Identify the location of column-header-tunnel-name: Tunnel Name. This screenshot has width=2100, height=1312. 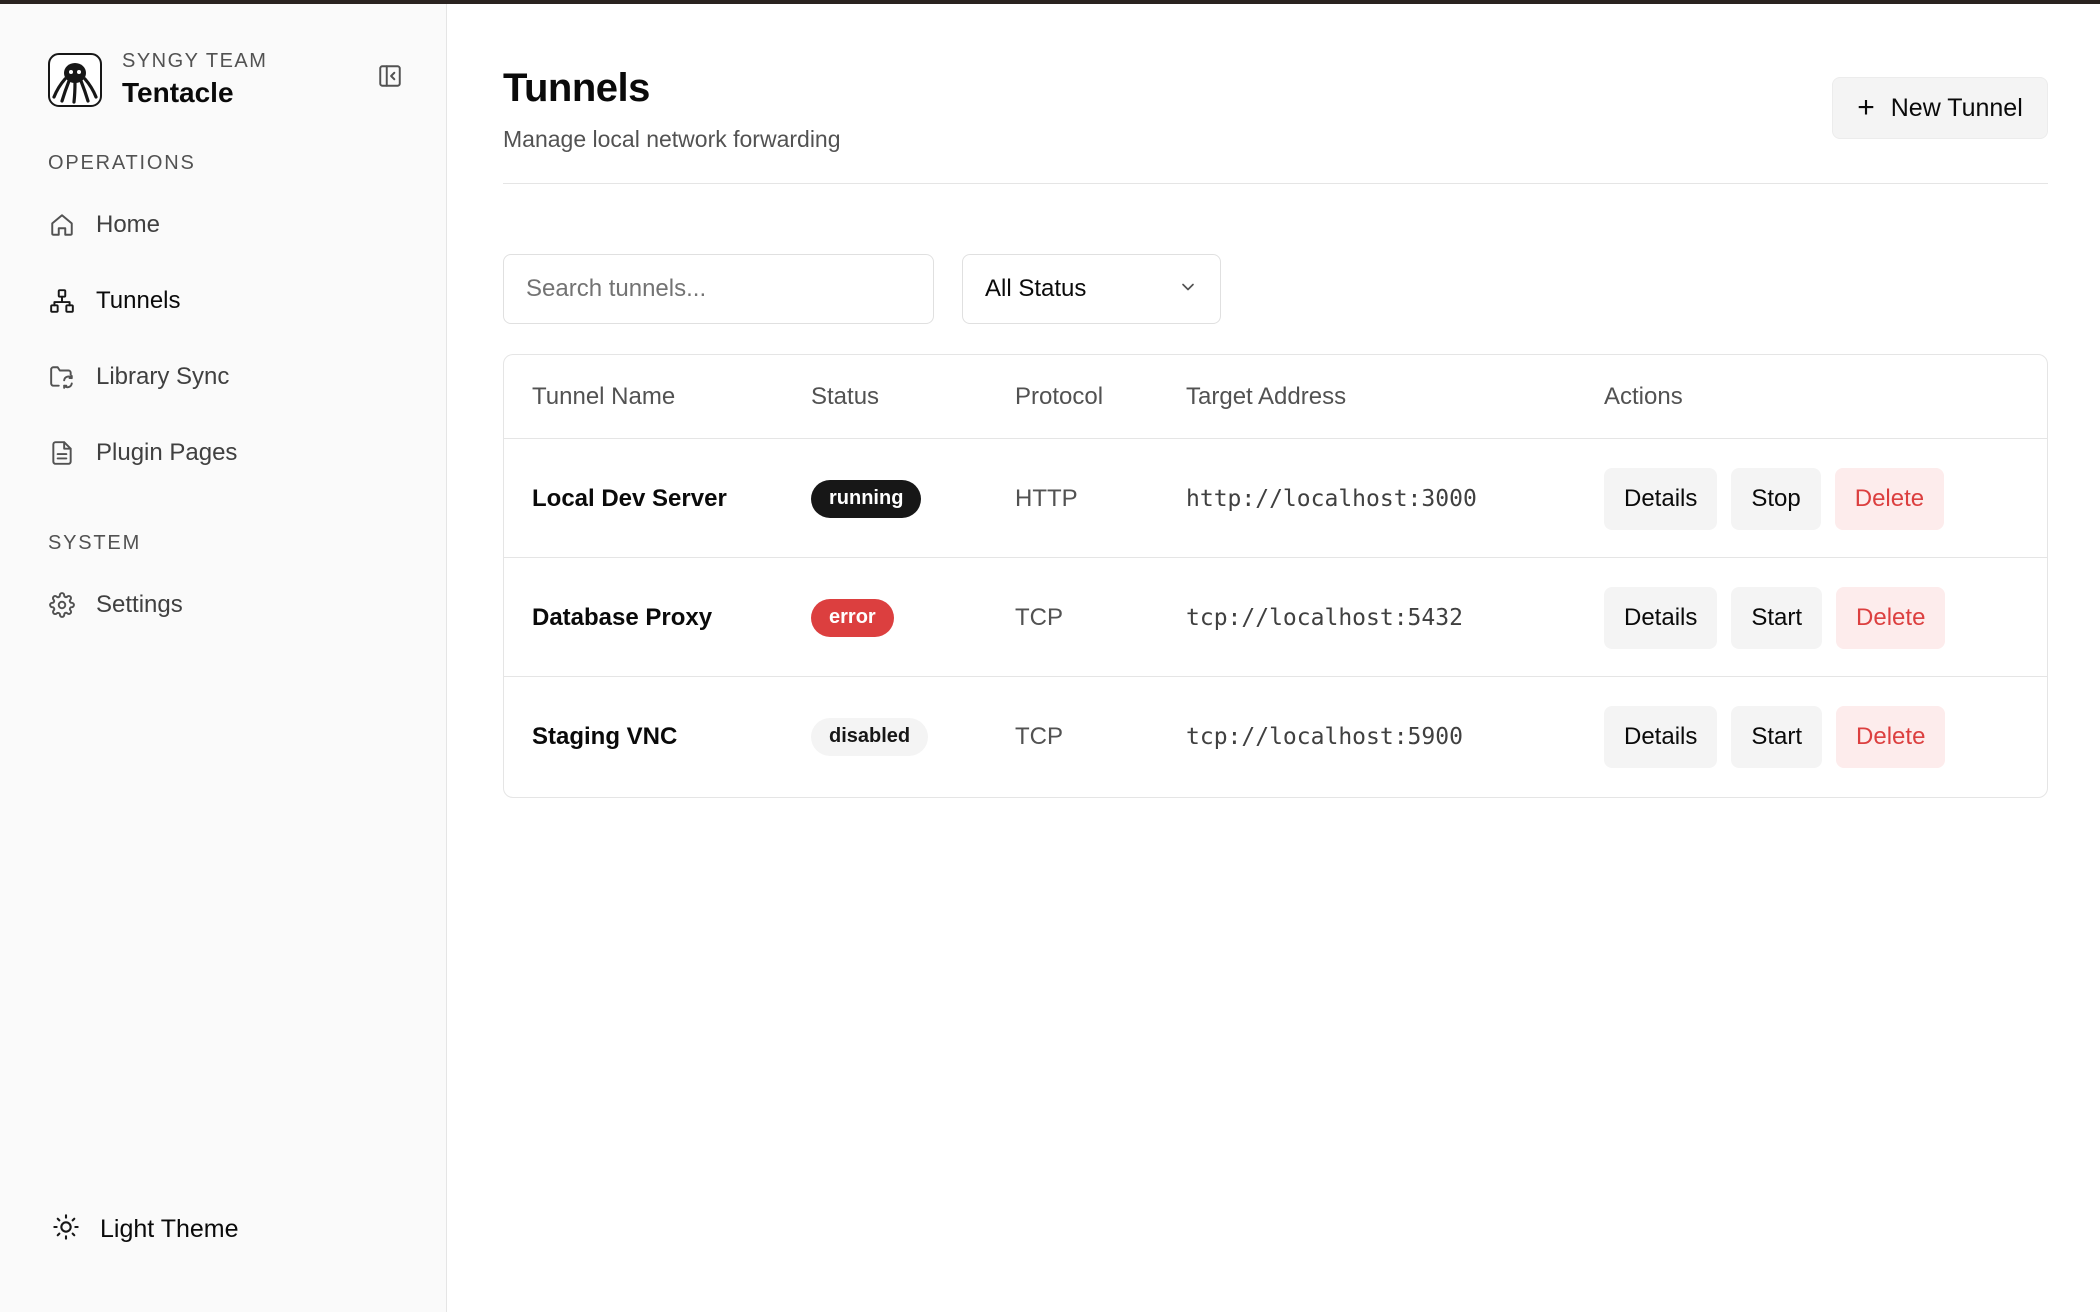
(604, 396).